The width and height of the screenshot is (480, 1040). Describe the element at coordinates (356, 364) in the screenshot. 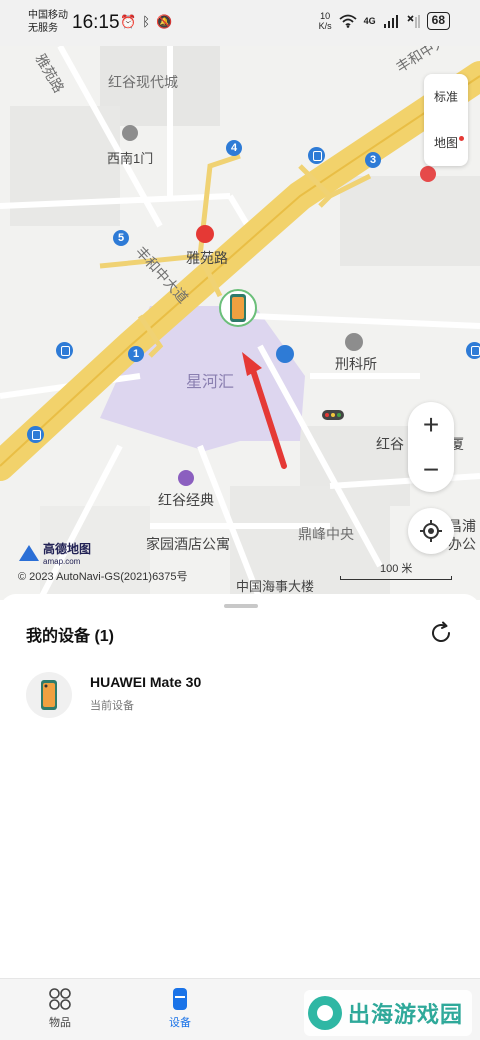

I see `poi-label: 刑科所` at that location.